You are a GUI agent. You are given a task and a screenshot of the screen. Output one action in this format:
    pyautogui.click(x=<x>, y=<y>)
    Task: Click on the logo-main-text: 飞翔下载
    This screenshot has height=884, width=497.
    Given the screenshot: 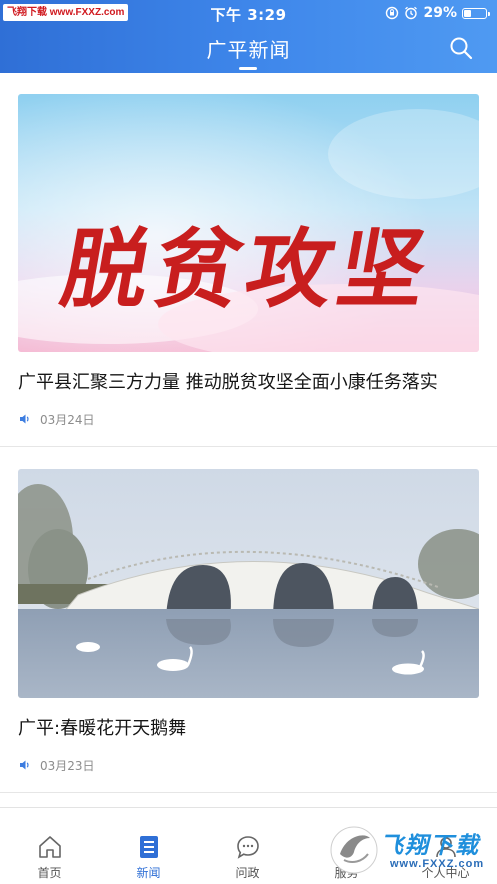 What is the action you would take?
    pyautogui.click(x=430, y=846)
    